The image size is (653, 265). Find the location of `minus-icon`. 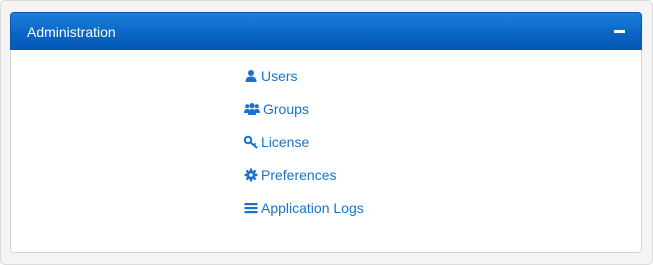

minus-icon is located at coordinates (619, 31).